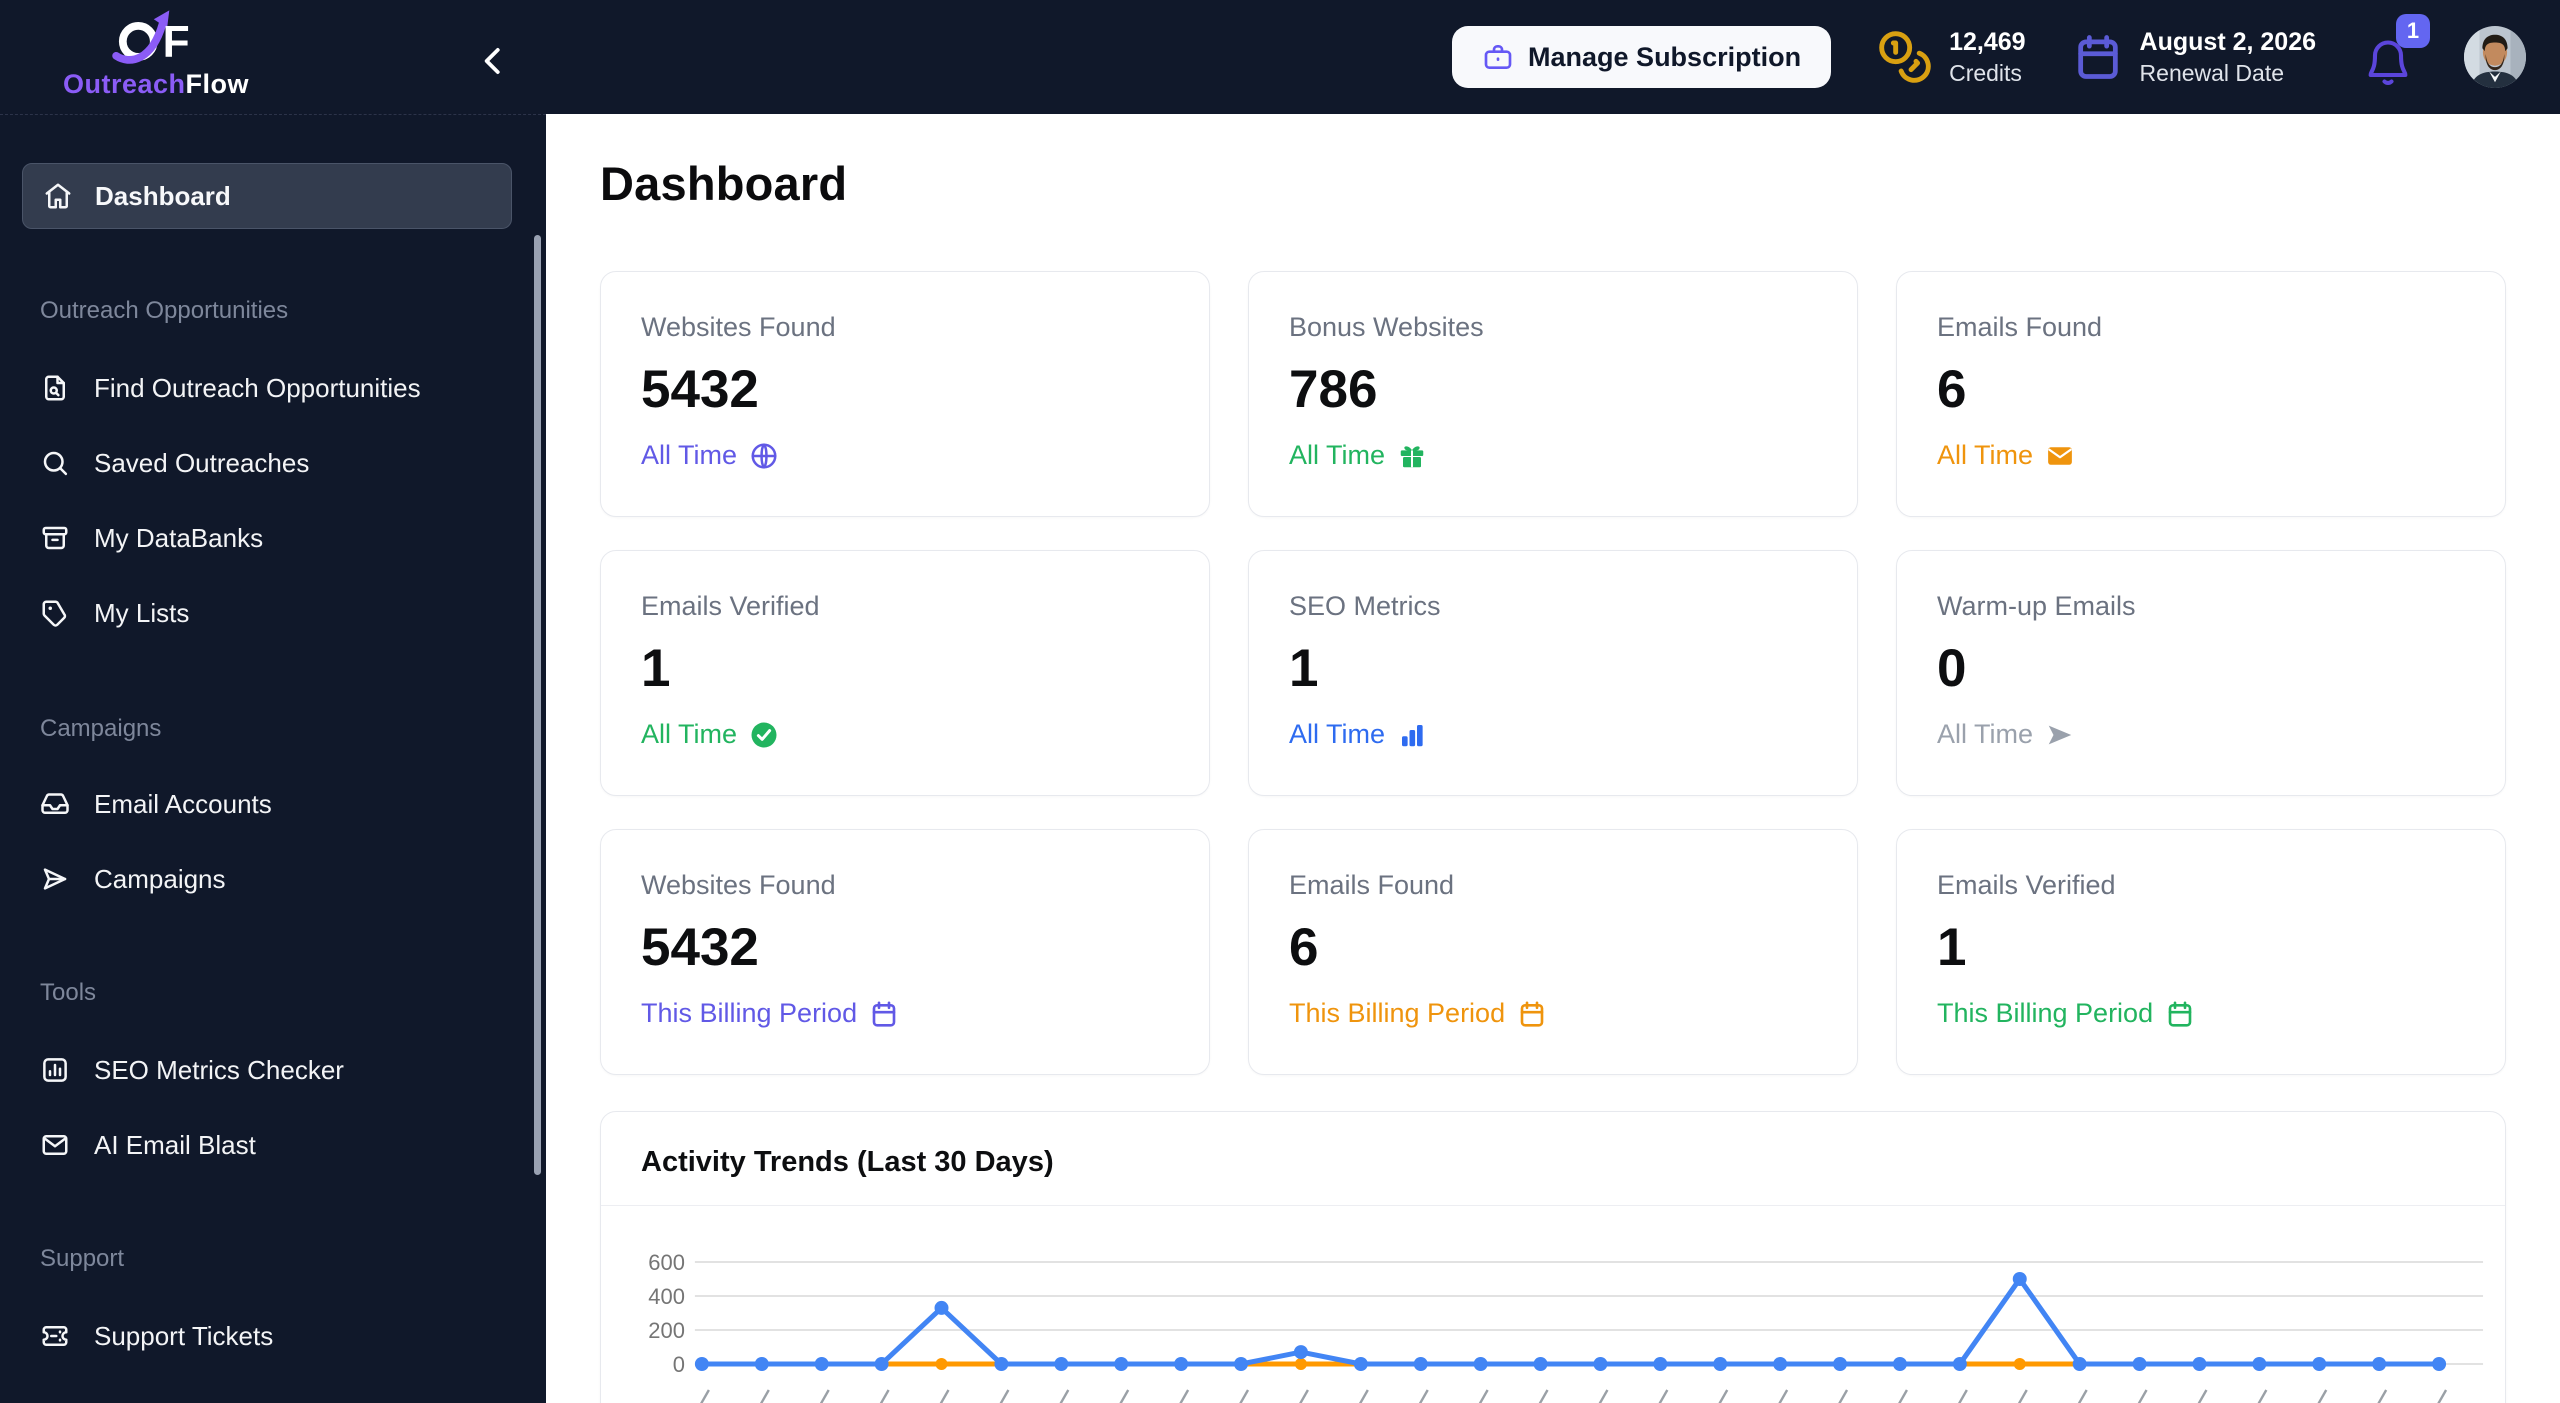 The image size is (2560, 1403). What do you see at coordinates (1987, 41) in the screenshot?
I see `credits-value: 12,469` at bounding box center [1987, 41].